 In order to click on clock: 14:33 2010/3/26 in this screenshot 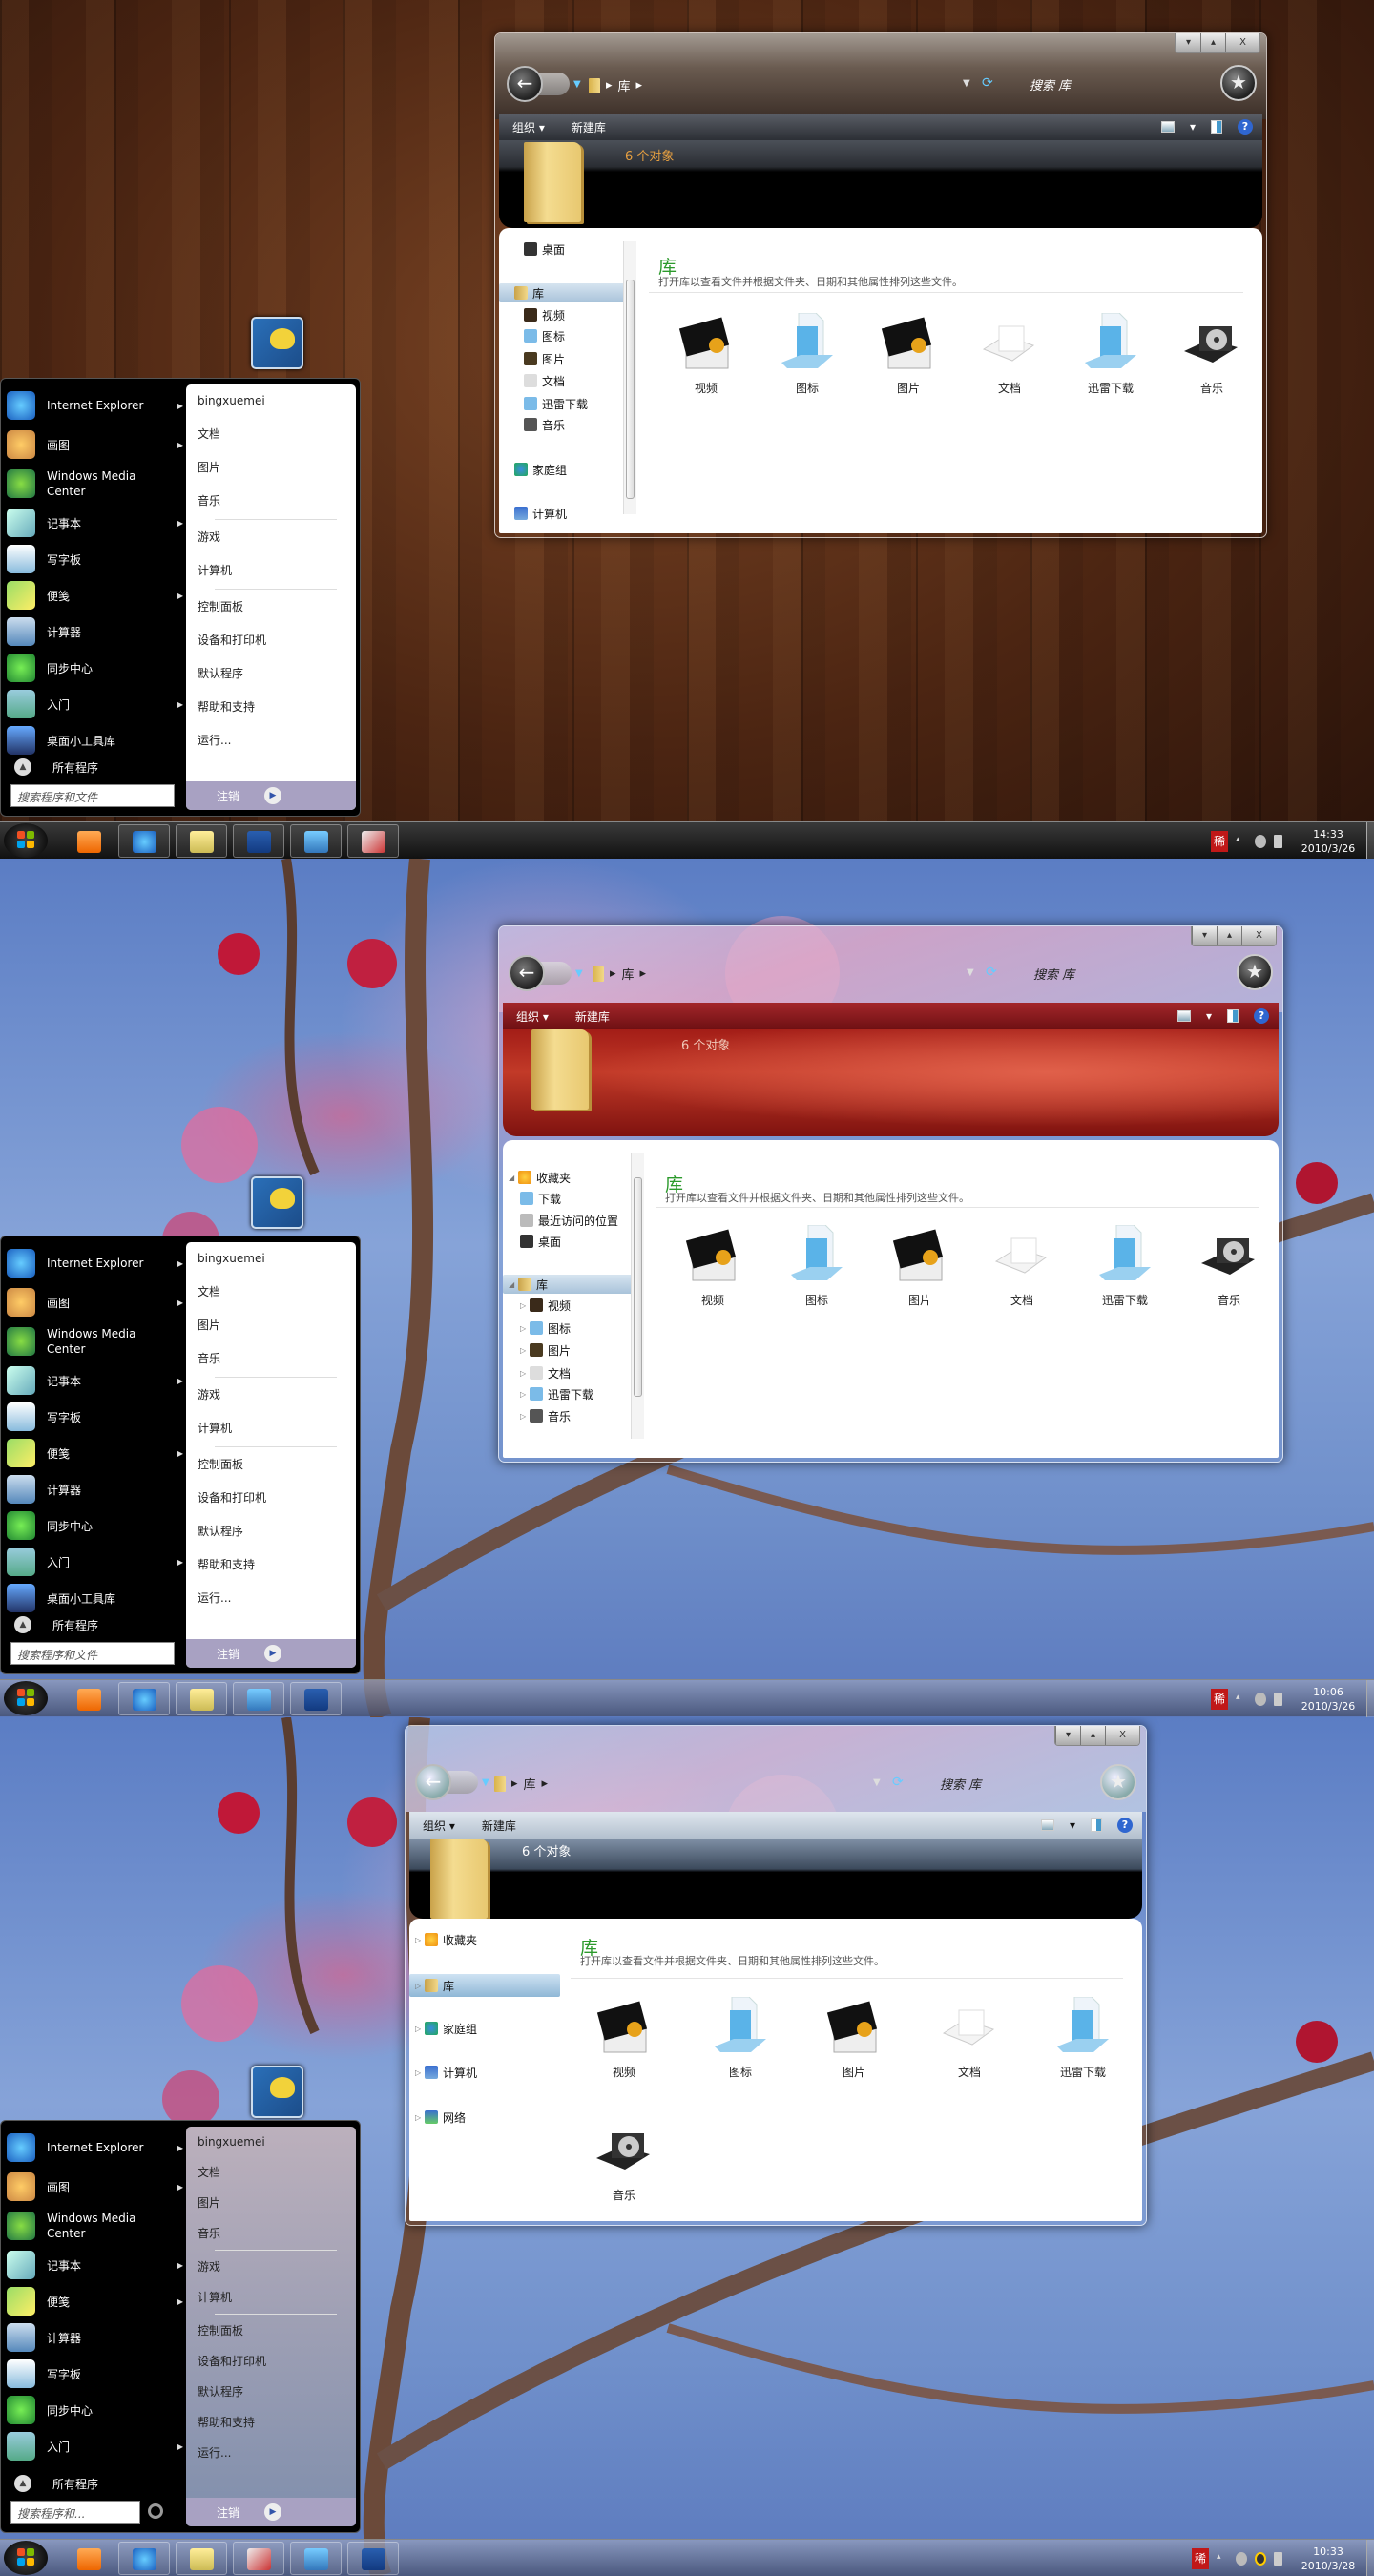, I will do `click(1328, 841)`.